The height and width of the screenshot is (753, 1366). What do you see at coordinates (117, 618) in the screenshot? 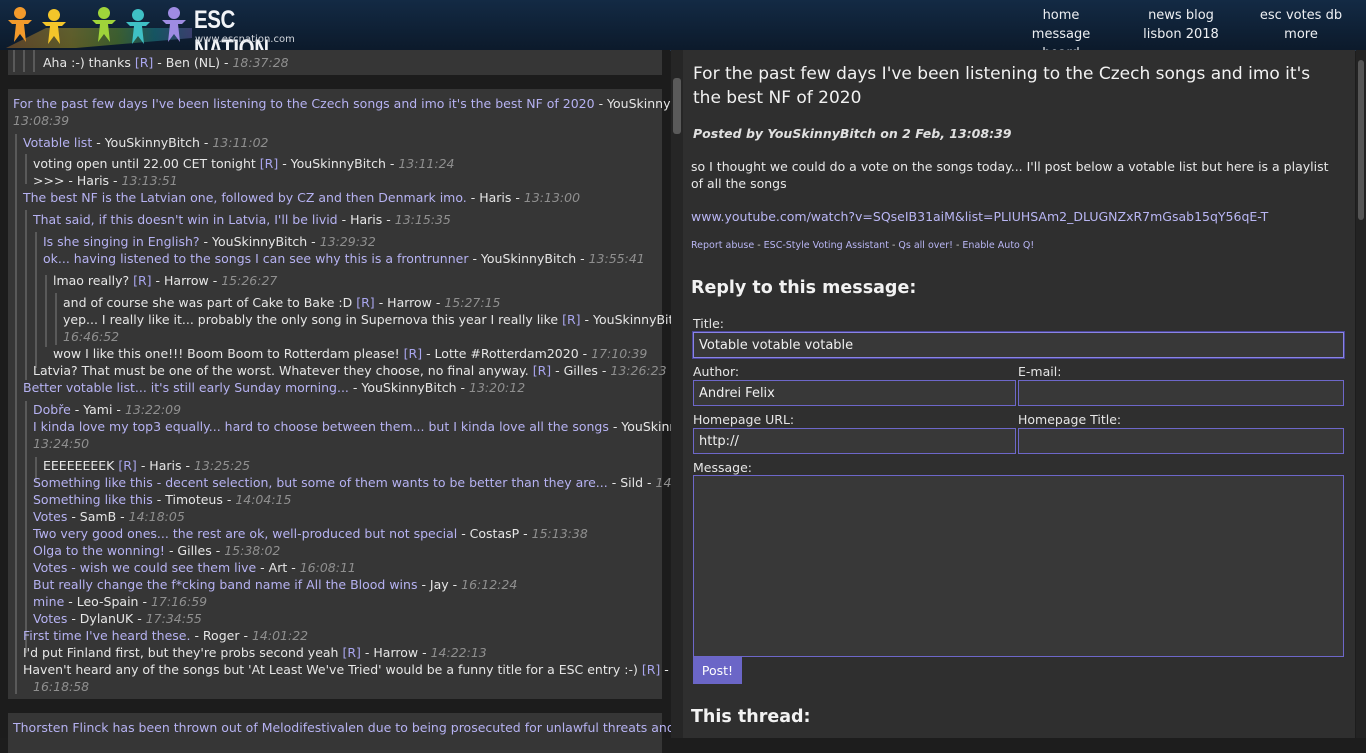
I see `list-item: Votes - DylanUK - 17:34:55` at bounding box center [117, 618].